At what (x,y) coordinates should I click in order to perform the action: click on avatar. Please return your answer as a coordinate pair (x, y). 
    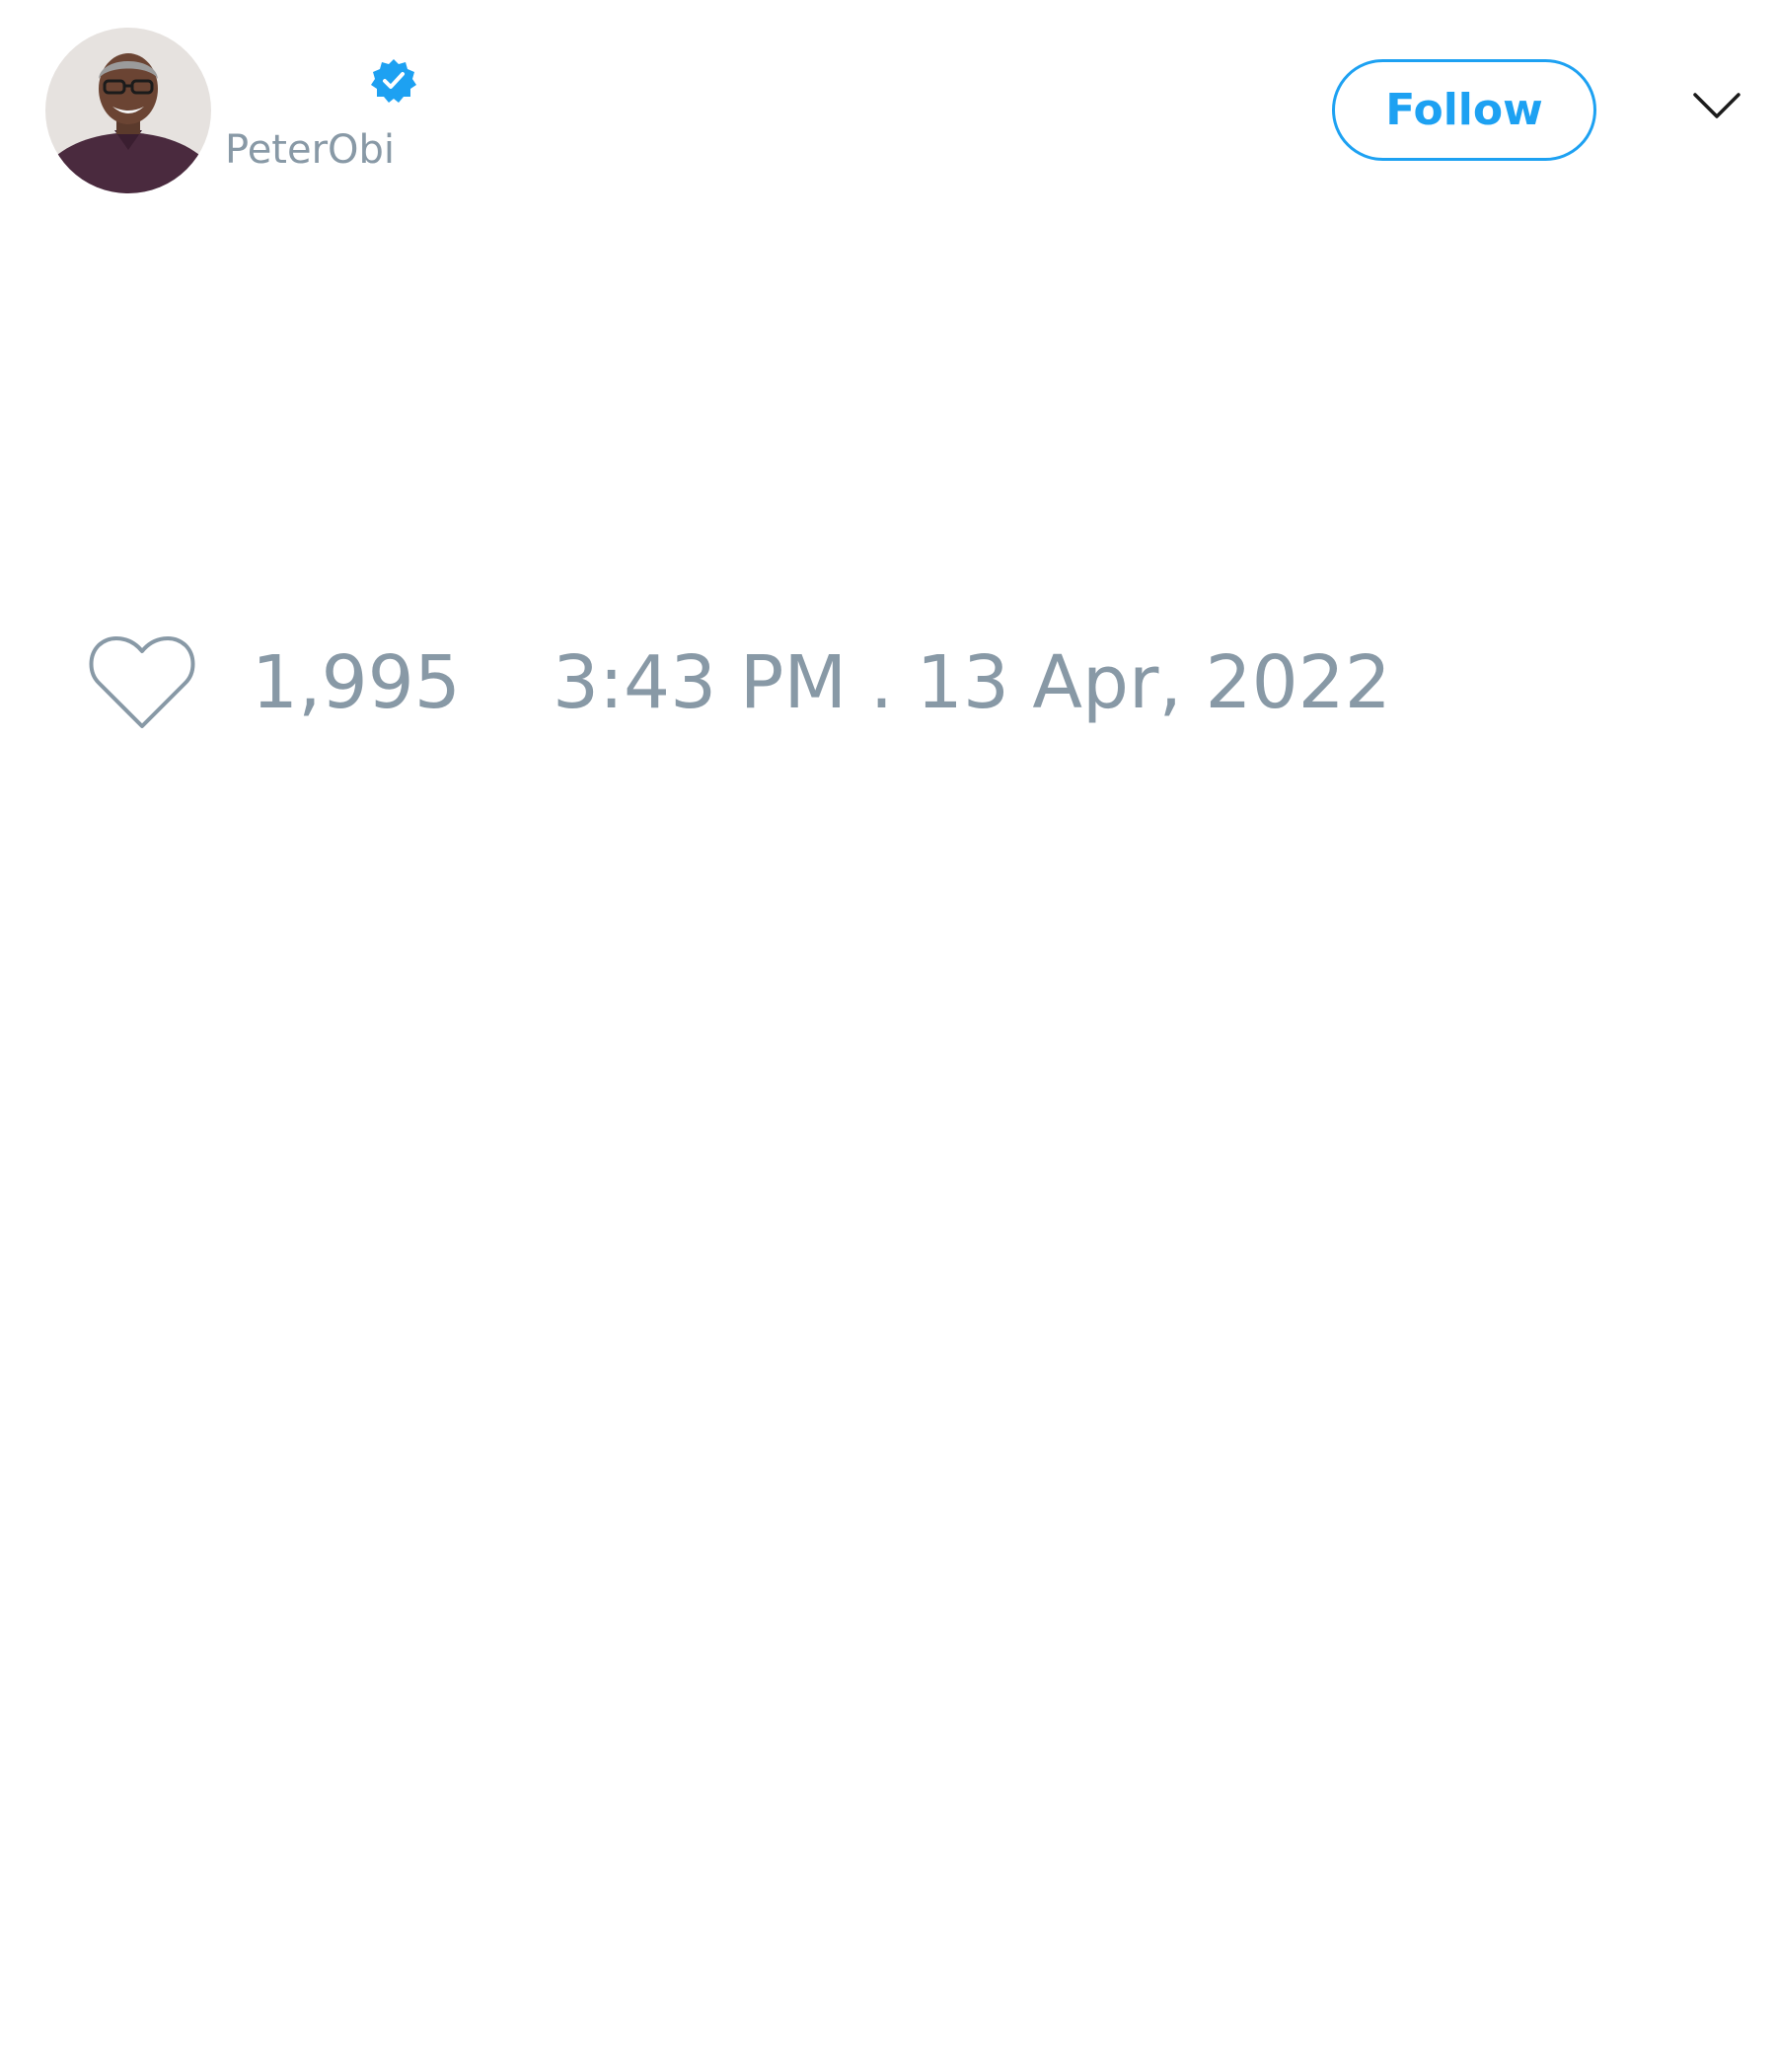
    Looking at the image, I should click on (128, 111).